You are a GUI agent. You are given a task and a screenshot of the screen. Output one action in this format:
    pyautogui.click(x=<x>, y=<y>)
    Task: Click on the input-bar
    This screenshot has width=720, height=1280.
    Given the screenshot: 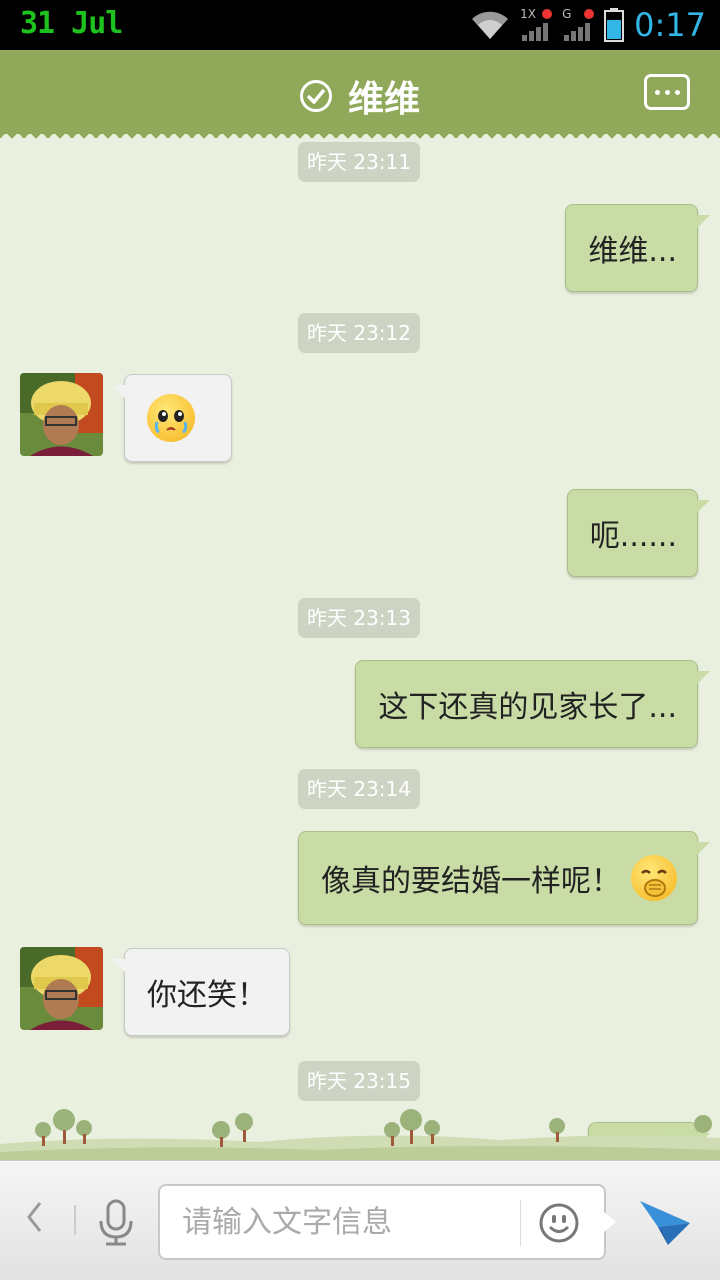 What is the action you would take?
    pyautogui.click(x=360, y=1220)
    